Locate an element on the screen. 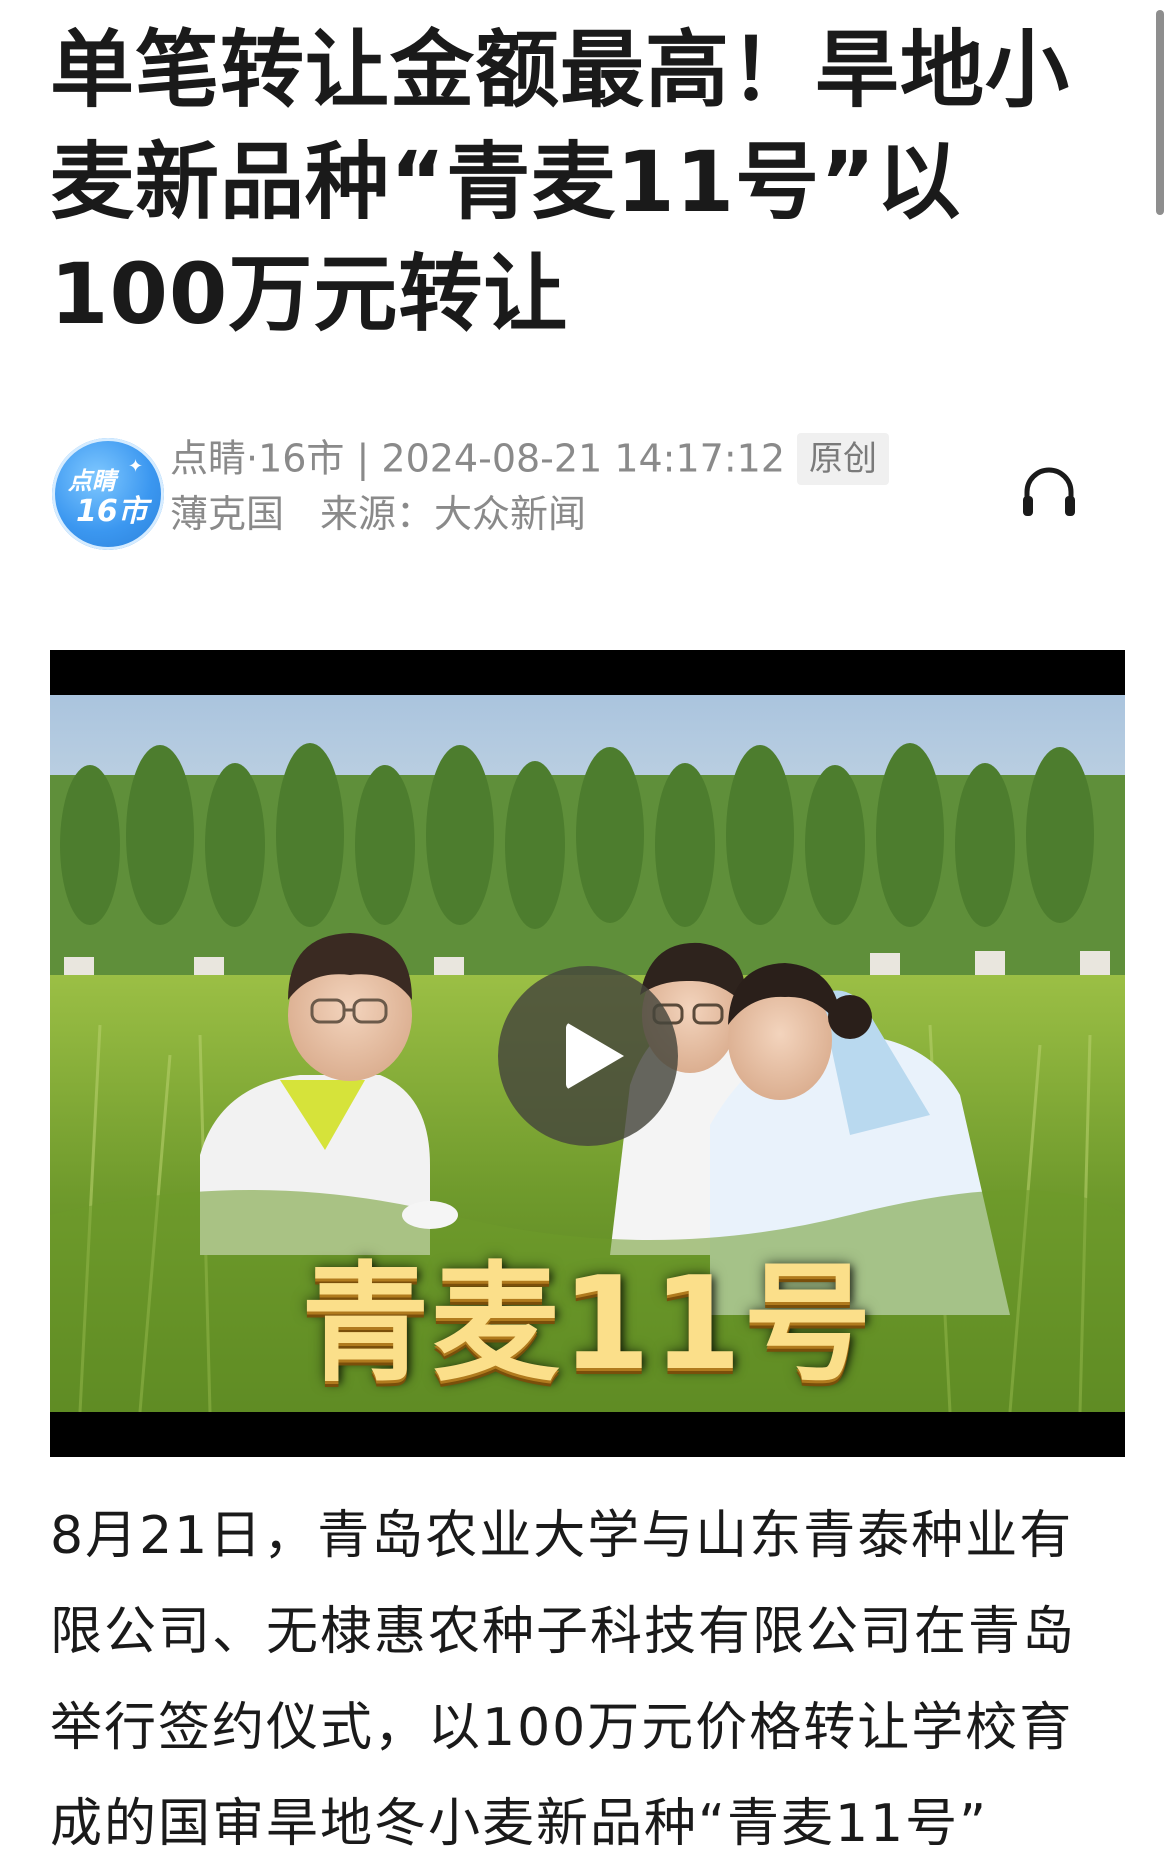 Image resolution: width=1170 pixels, height=1874 pixels. author-avatar: ✦ 点睛 16市 is located at coordinates (108, 494).